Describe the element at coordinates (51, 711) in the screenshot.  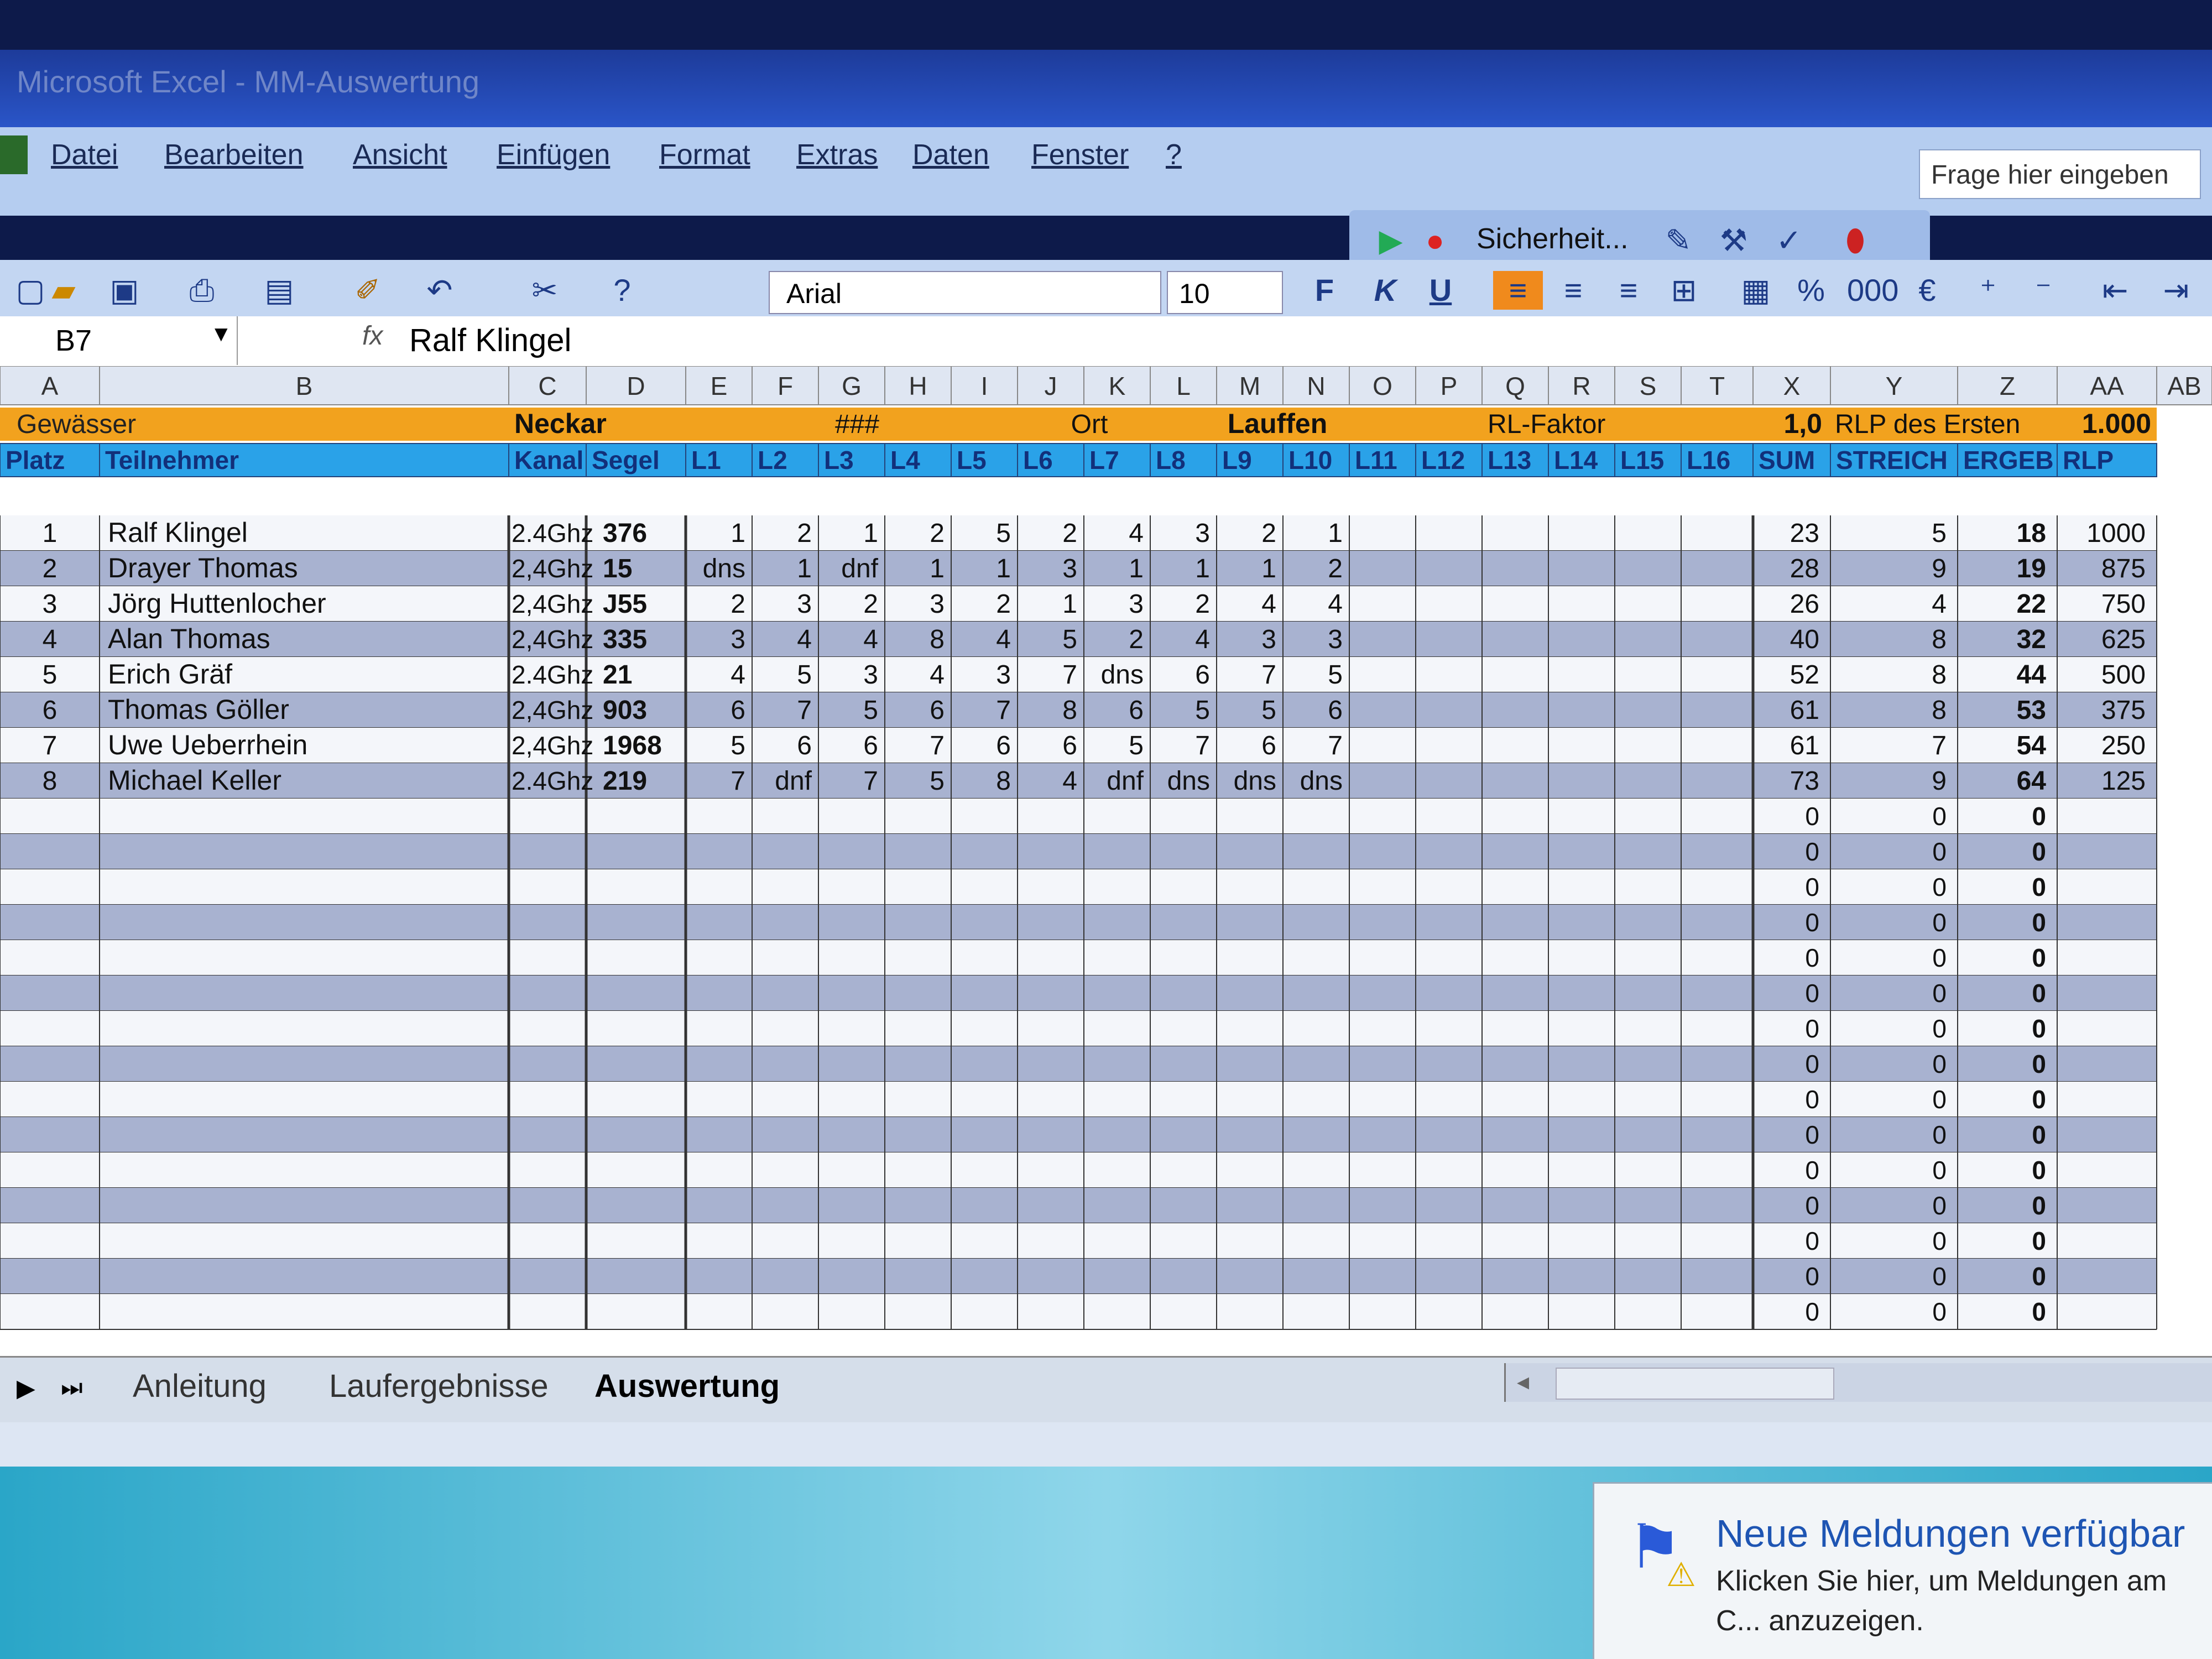
I see `platz-cell: 6` at that location.